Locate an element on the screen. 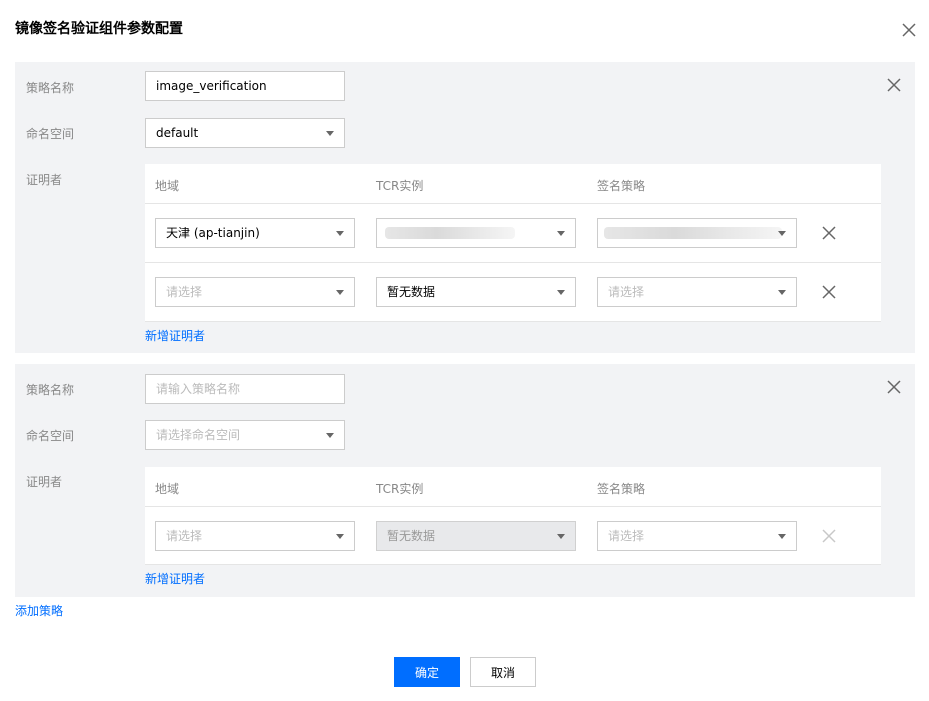  dialog-title: 镜像签名验证组件参数配置 is located at coordinates (99, 29).